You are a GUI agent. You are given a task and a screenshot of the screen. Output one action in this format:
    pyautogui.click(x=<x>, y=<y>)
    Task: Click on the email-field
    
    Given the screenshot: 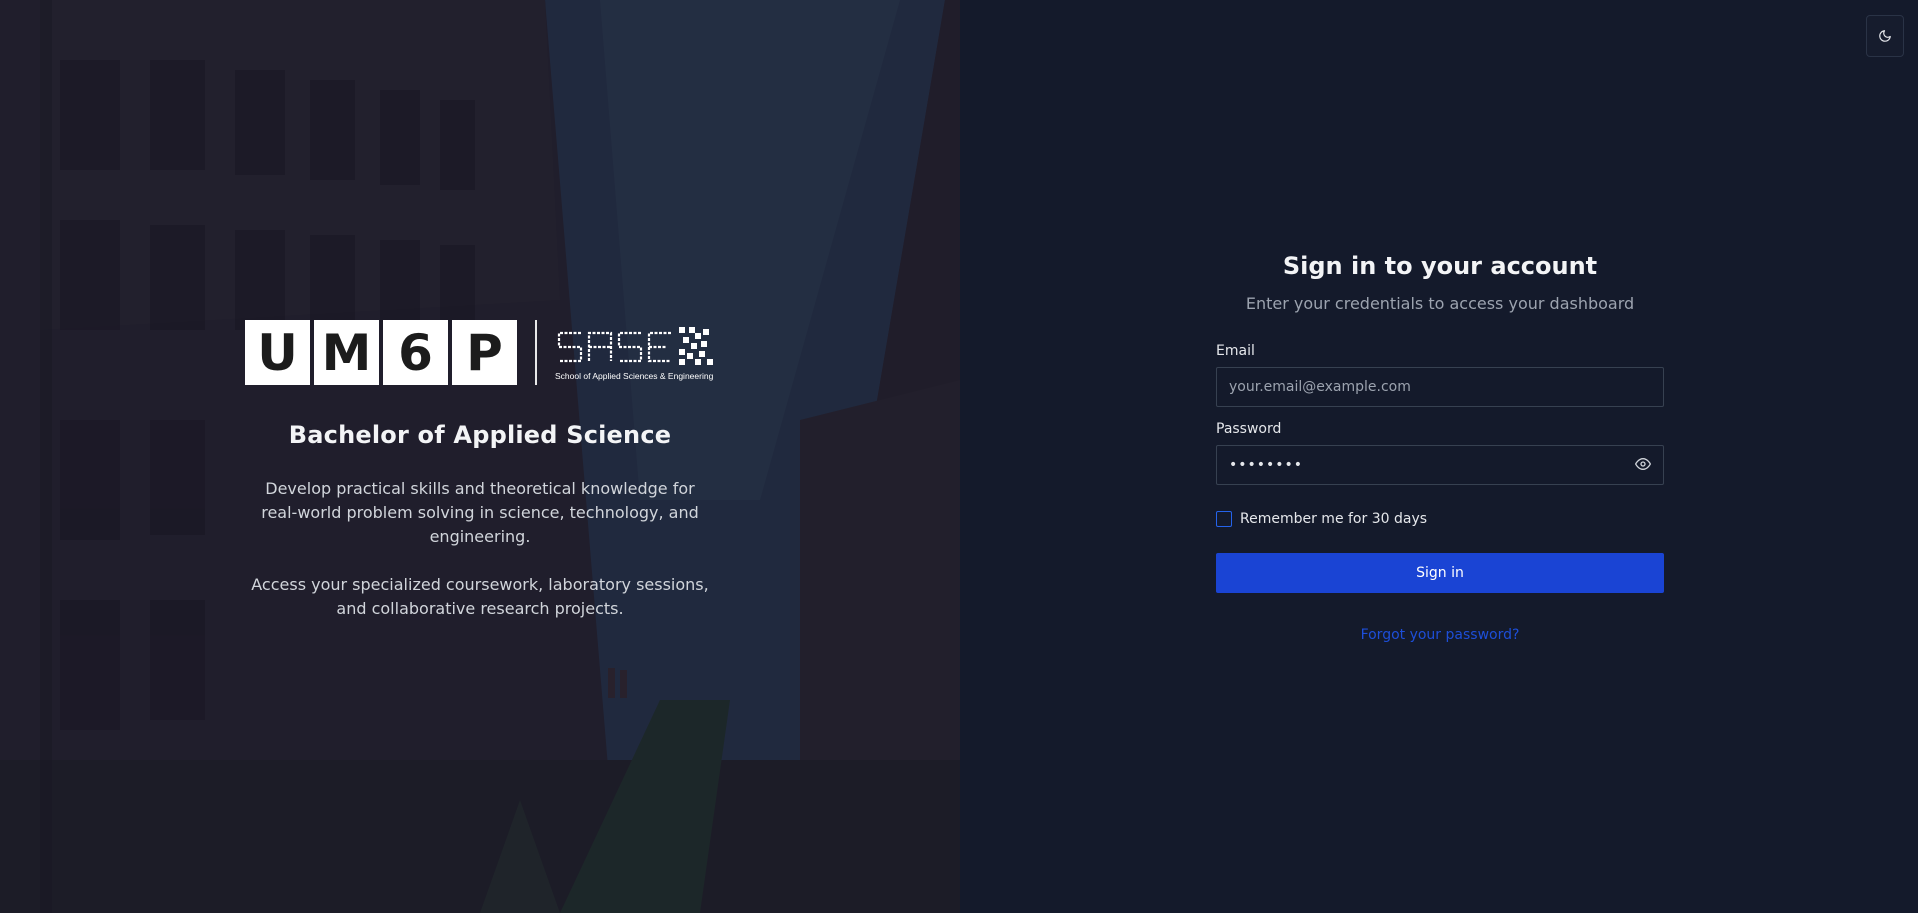 What is the action you would take?
    pyautogui.click(x=1440, y=387)
    